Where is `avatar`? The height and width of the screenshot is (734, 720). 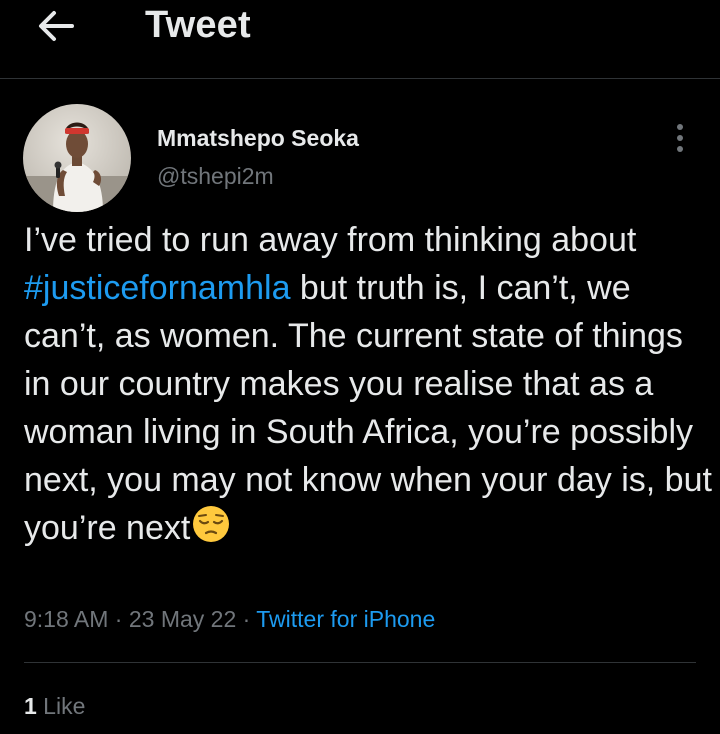 avatar is located at coordinates (77, 158).